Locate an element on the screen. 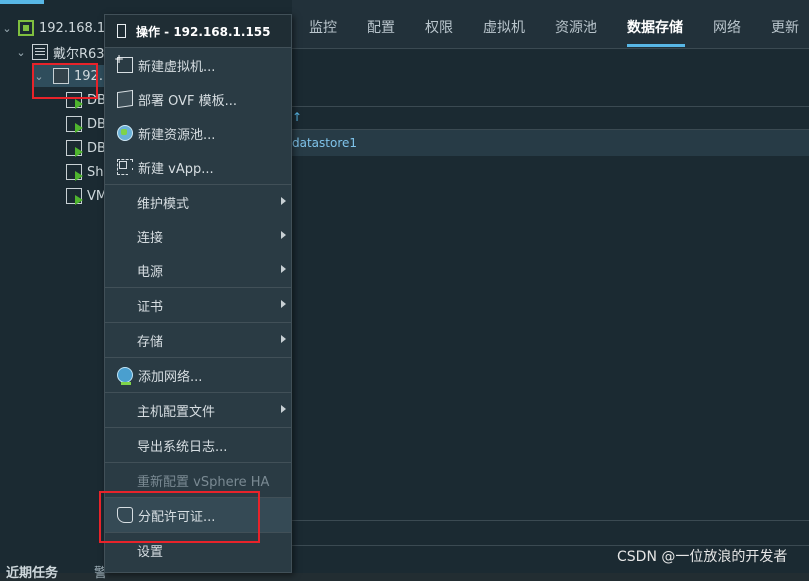  menu-item-power: 电源 is located at coordinates (198, 270).